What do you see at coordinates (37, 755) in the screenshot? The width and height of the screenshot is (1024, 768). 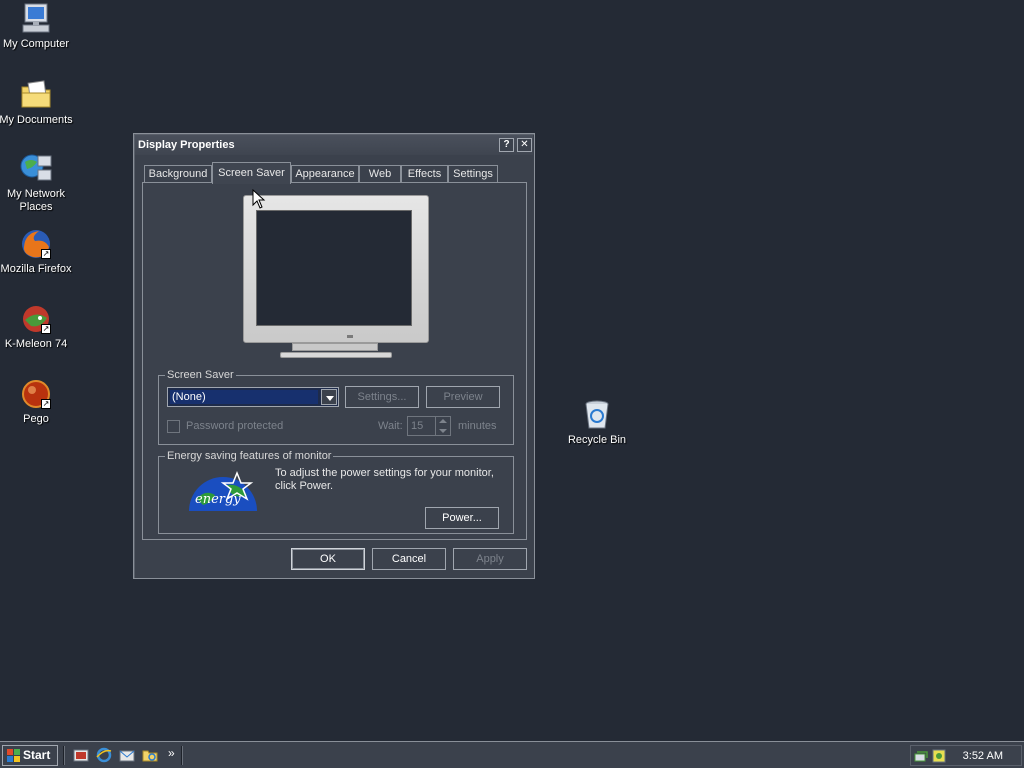 I see `start-label: Start` at bounding box center [37, 755].